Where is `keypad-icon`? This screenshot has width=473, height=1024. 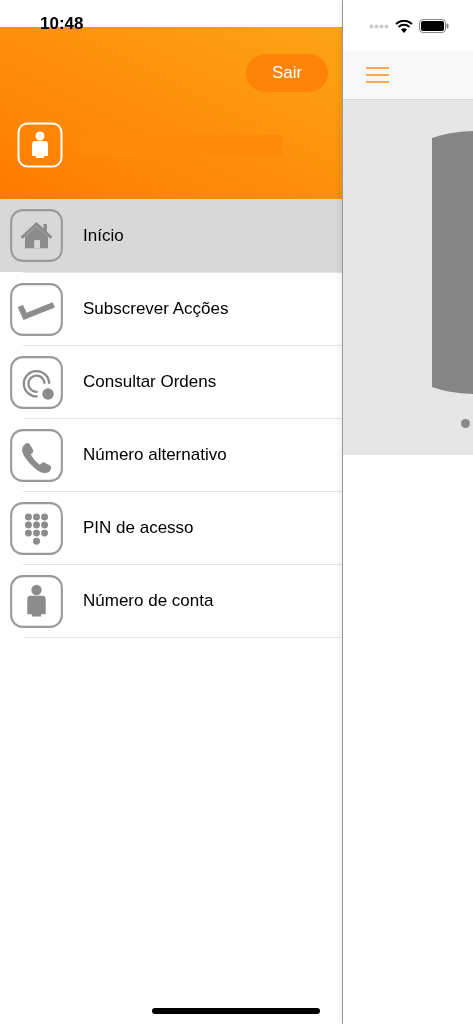 keypad-icon is located at coordinates (36, 528).